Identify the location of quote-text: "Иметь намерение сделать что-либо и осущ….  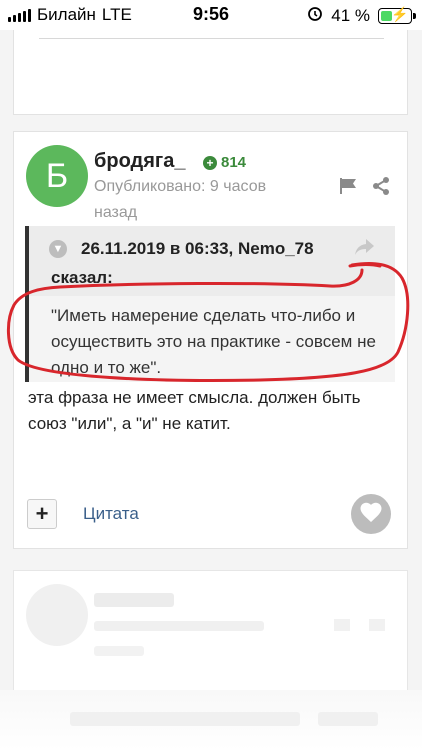
(213, 341).